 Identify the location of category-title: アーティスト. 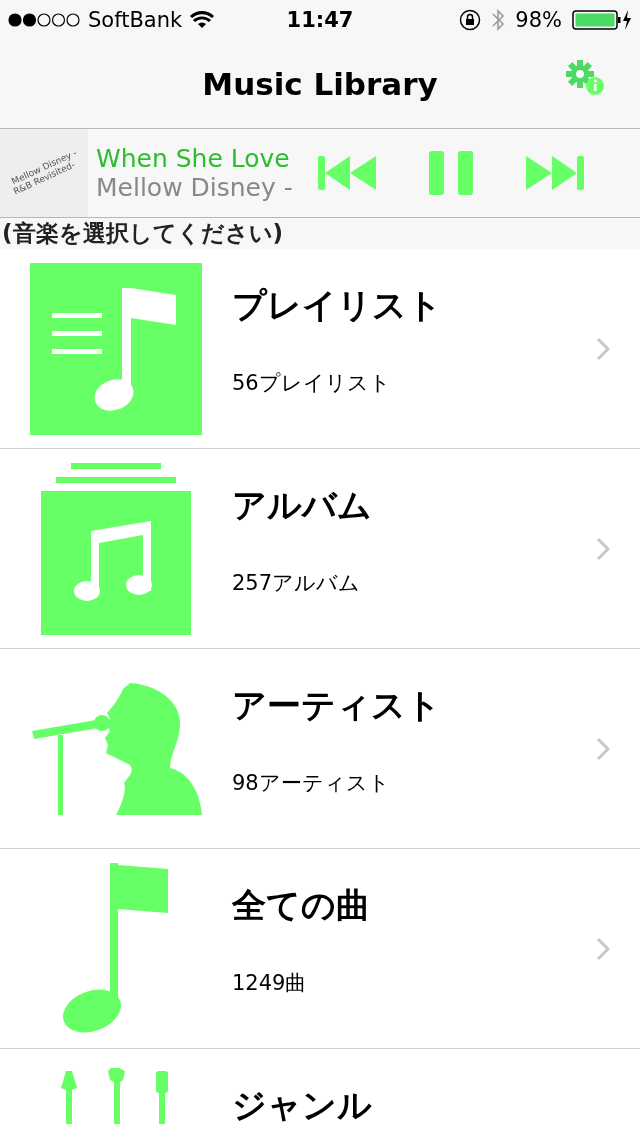
(337, 705).